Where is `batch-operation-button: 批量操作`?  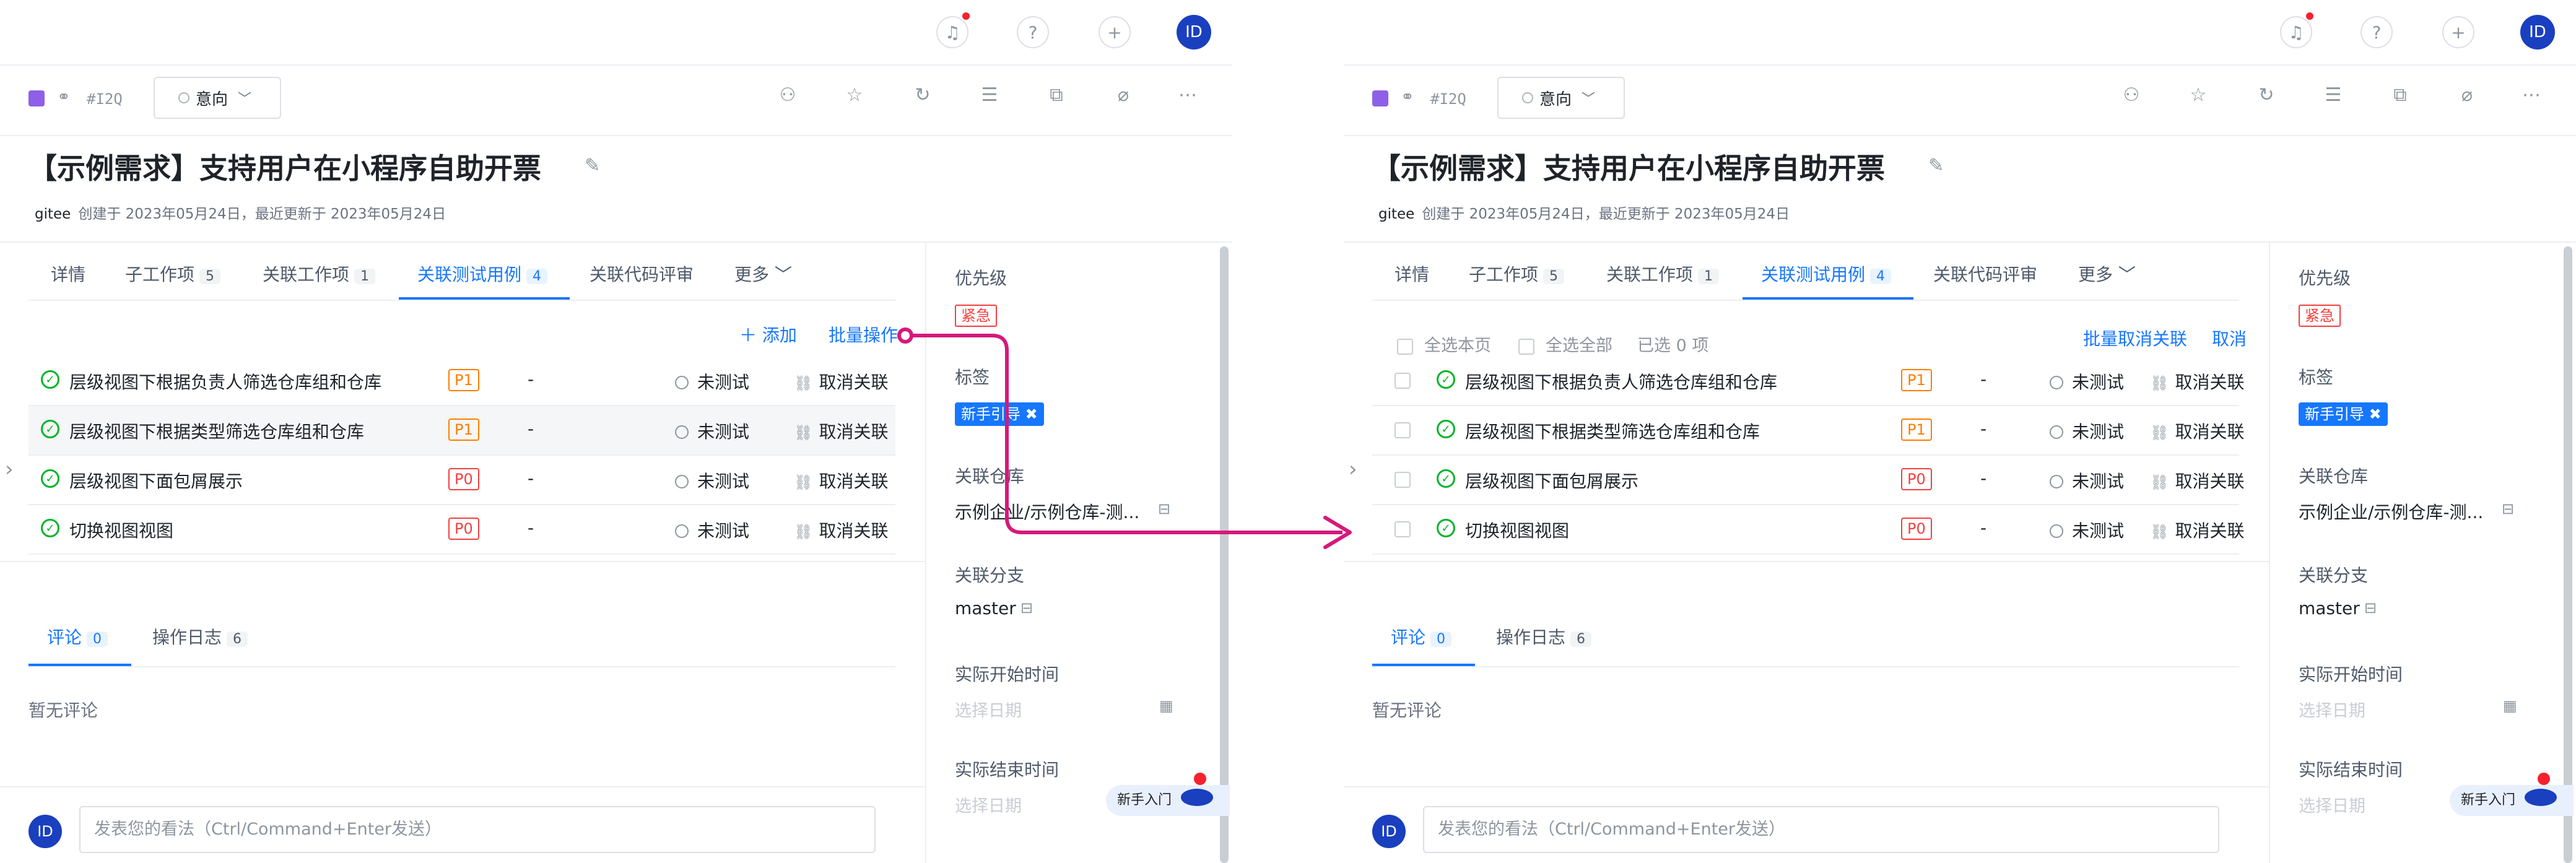 batch-operation-button: 批量操作 is located at coordinates (863, 334).